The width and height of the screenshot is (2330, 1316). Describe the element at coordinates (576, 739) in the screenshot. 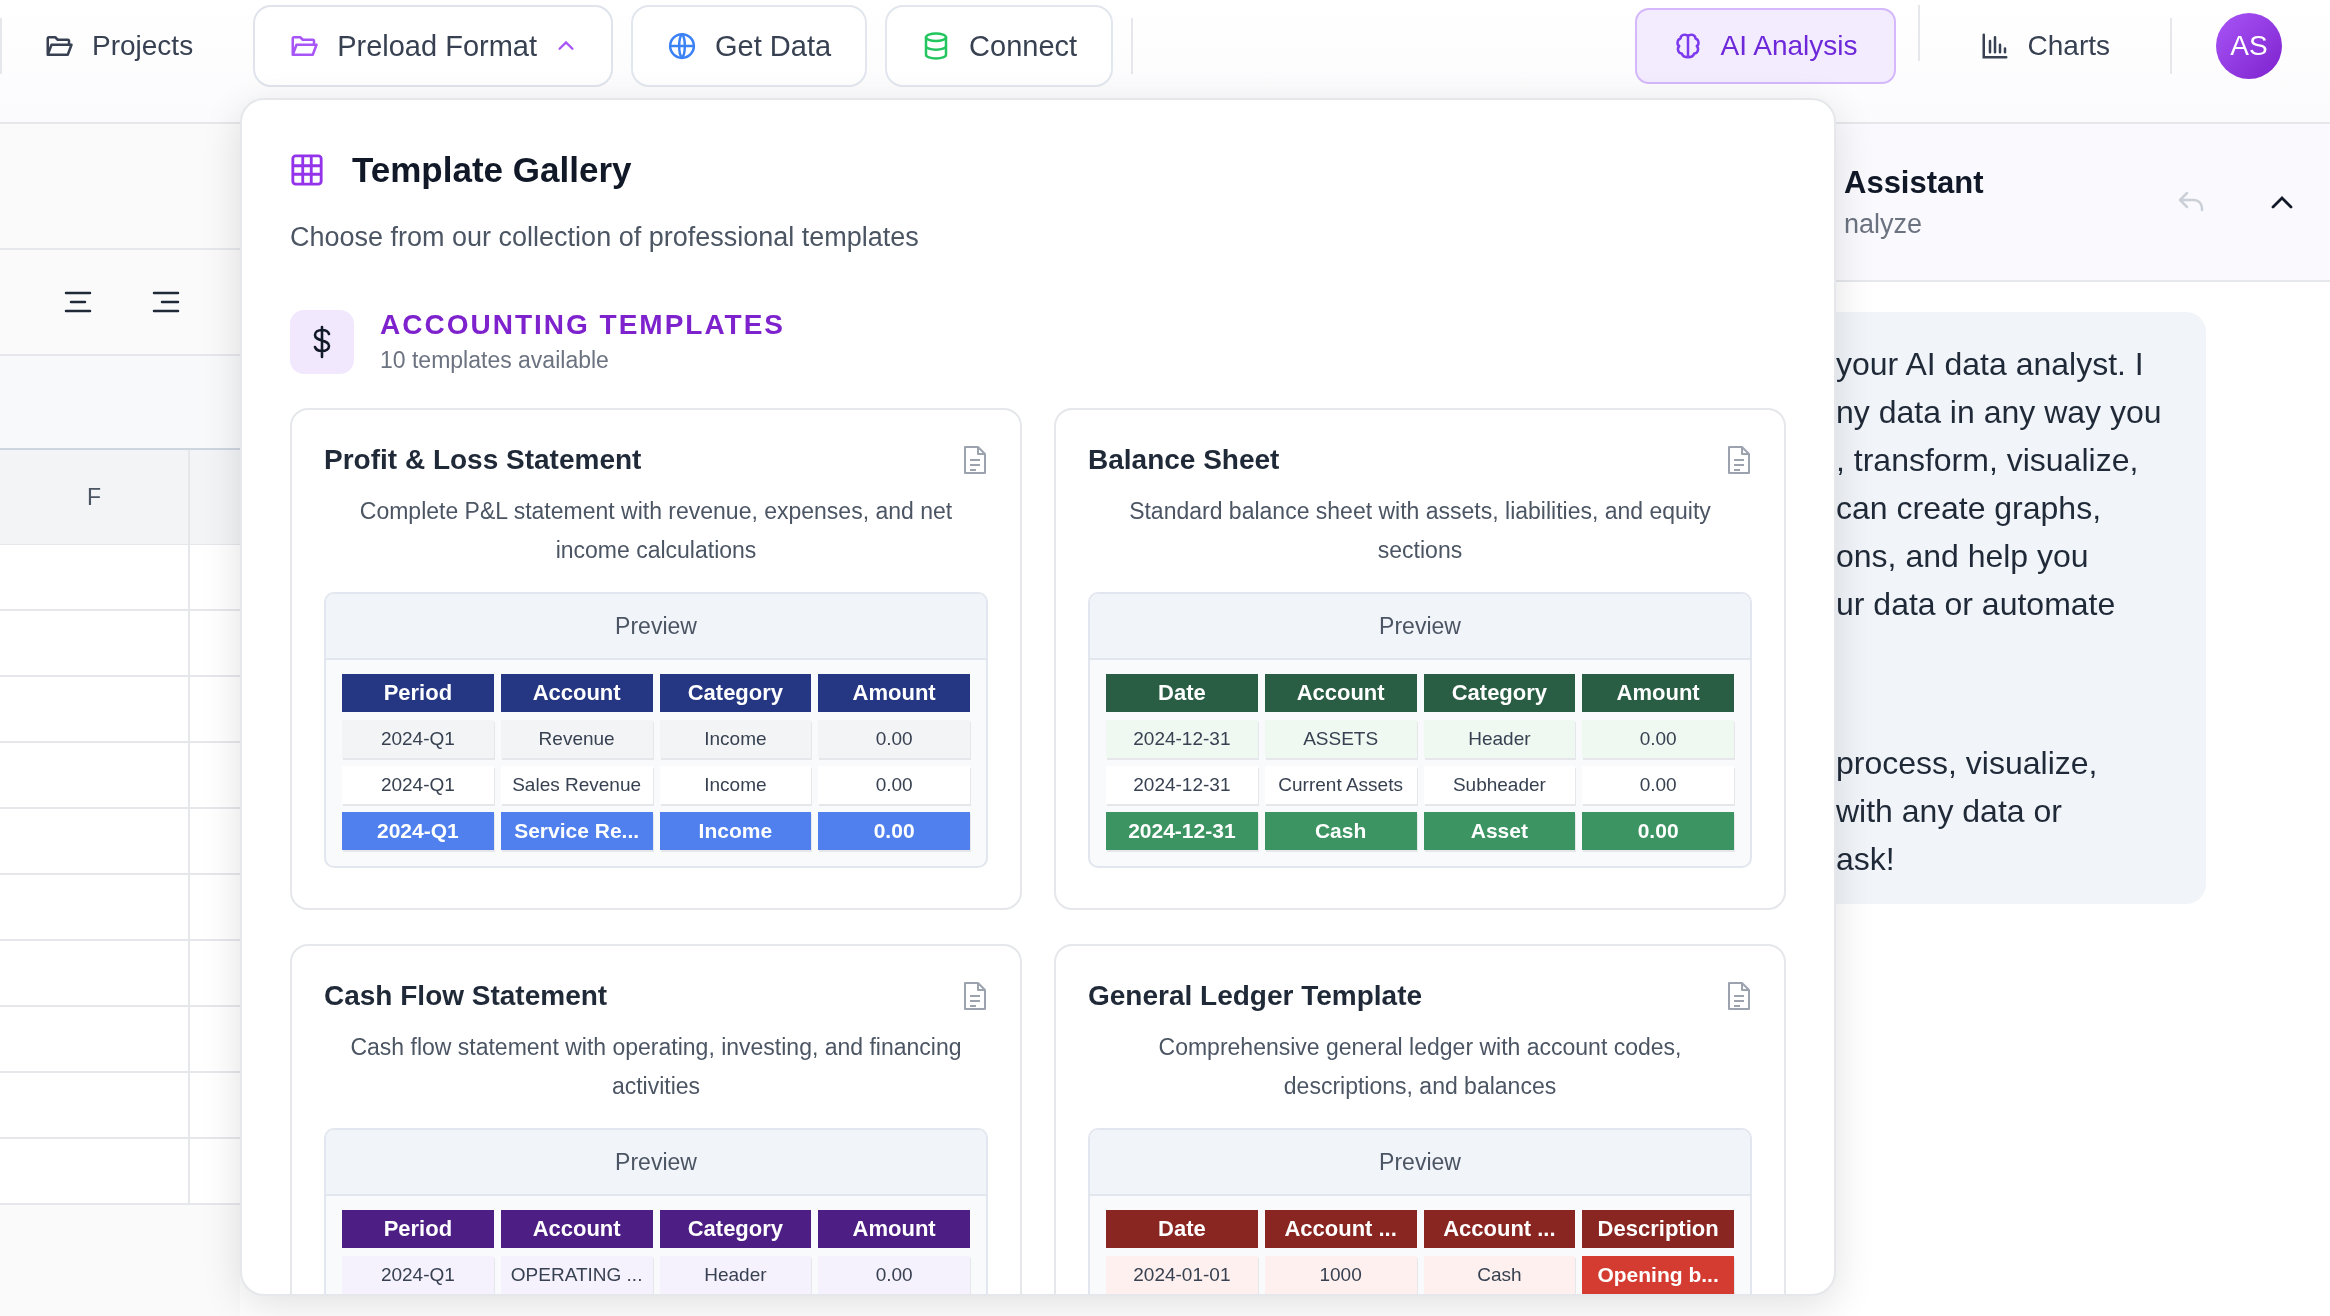

I see `table-cell: Revenue` at that location.